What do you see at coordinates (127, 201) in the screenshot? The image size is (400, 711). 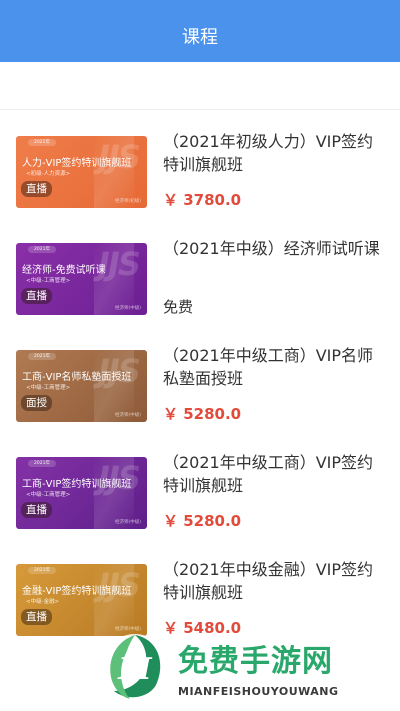 I see `thumb-footer: 经济师(初级)` at bounding box center [127, 201].